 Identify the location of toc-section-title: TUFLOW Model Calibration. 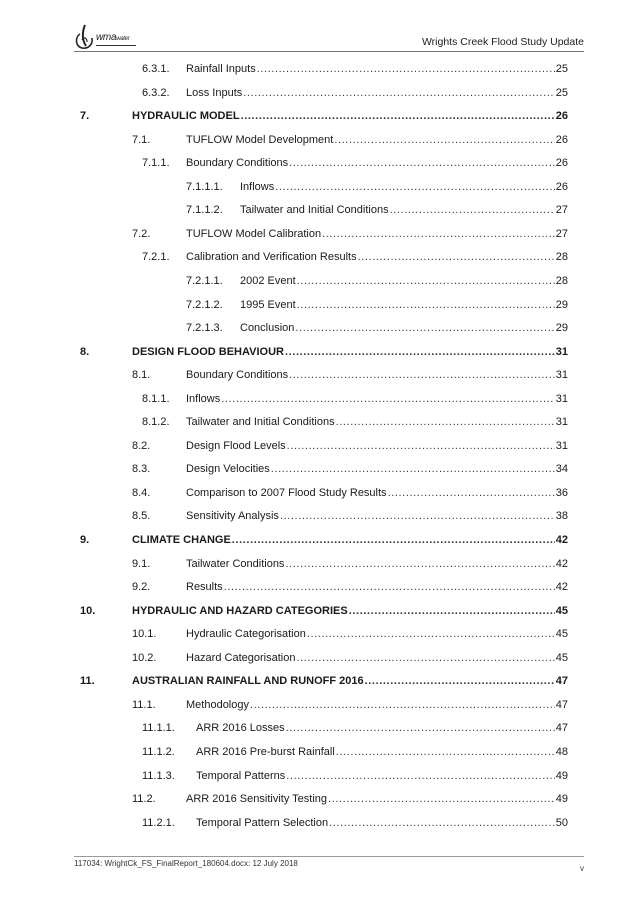
(254, 234).